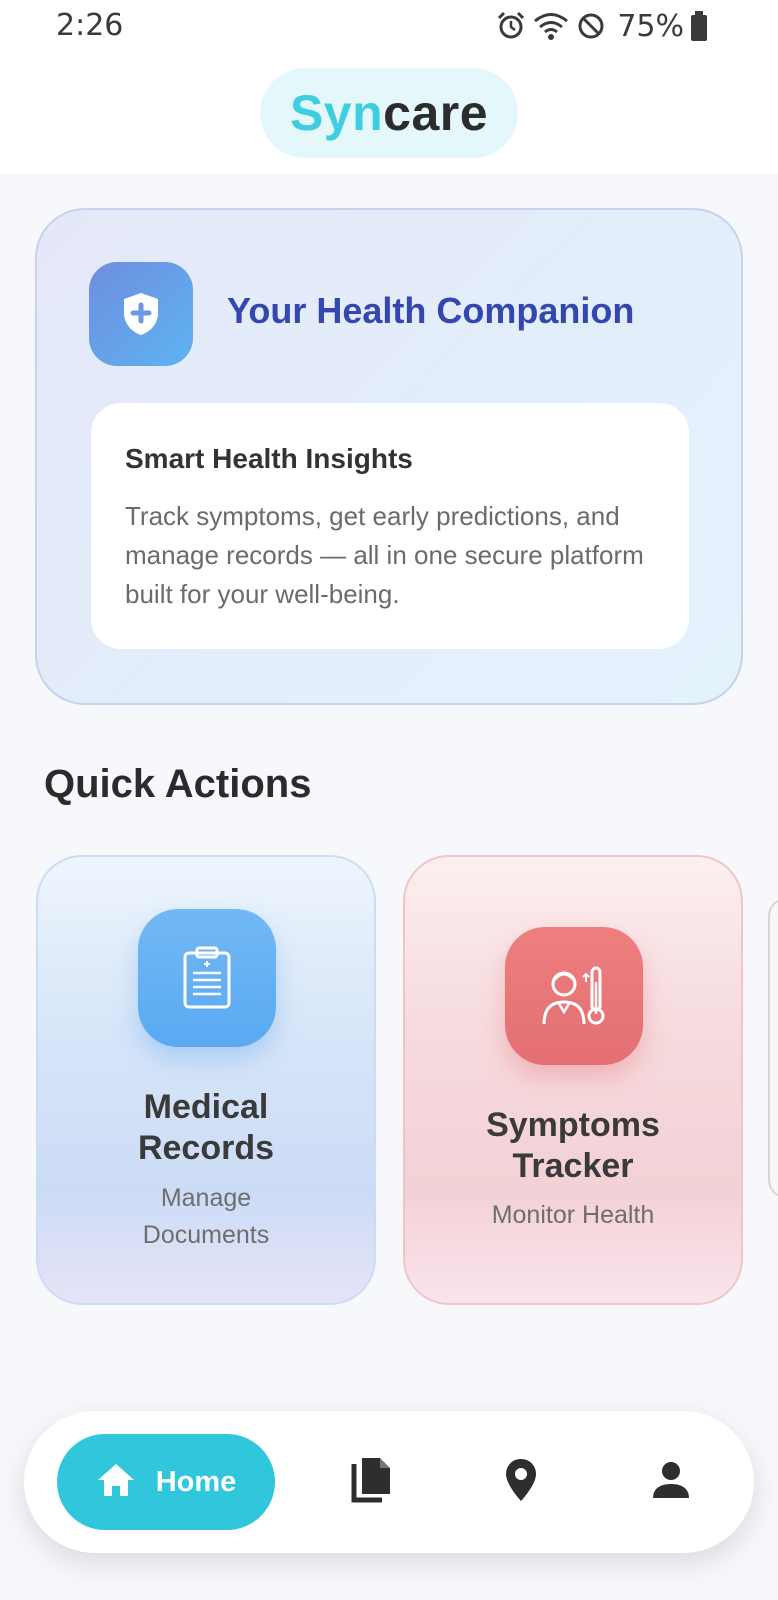 This screenshot has width=778, height=1600. What do you see at coordinates (269, 458) in the screenshot?
I see `insights-title: Smart Health Insights` at bounding box center [269, 458].